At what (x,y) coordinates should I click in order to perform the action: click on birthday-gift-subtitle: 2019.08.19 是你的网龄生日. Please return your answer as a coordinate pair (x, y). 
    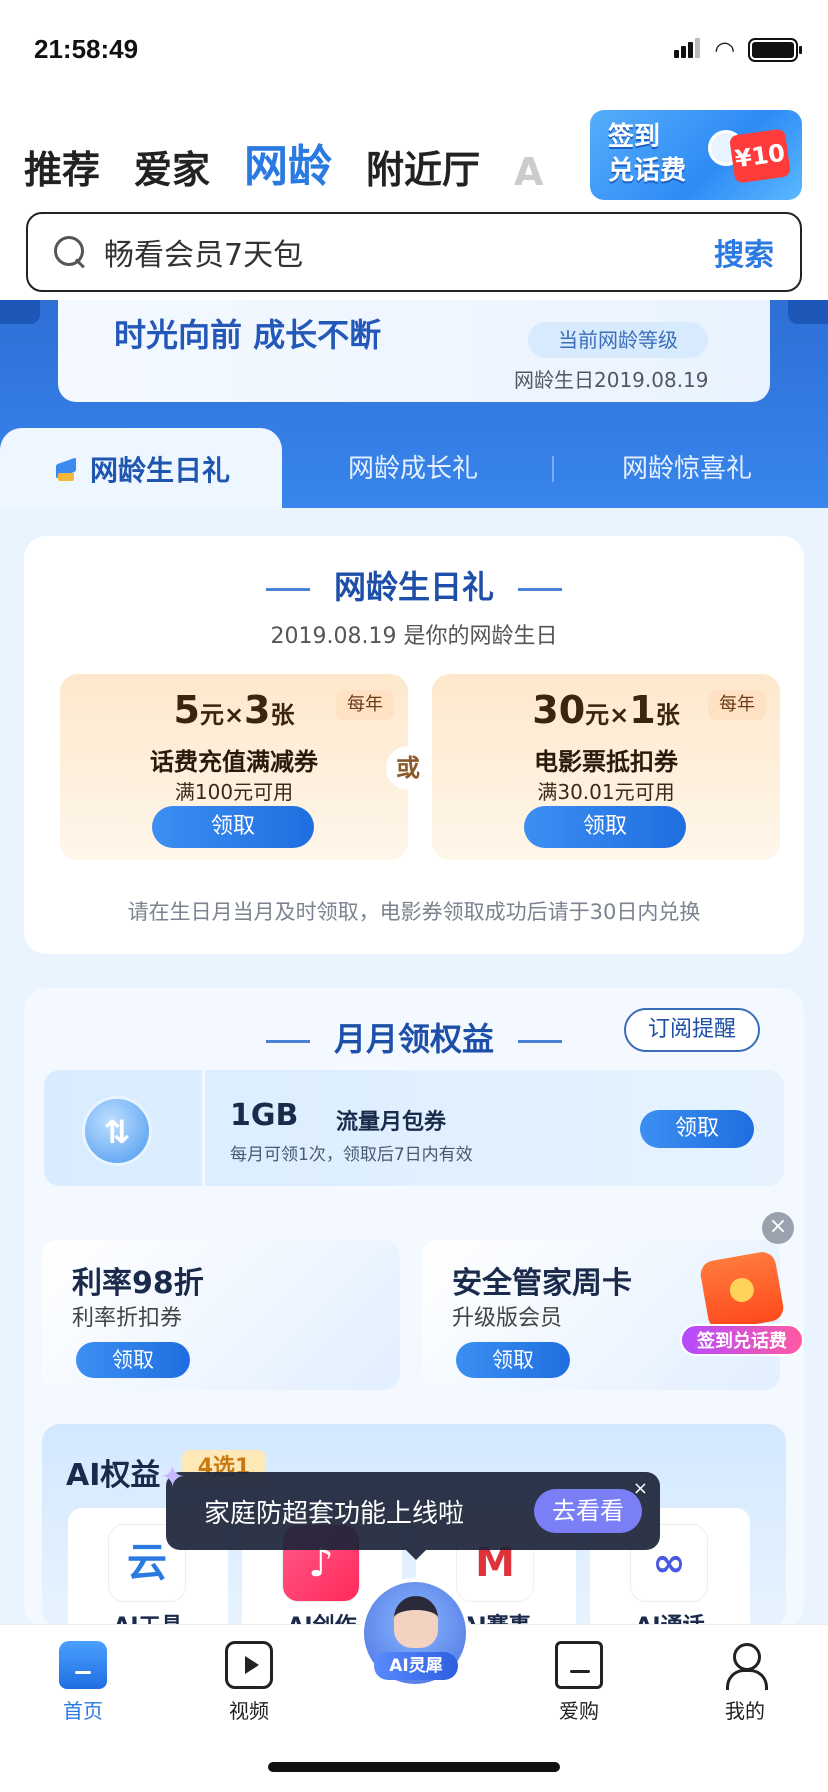
    Looking at the image, I should click on (414, 636).